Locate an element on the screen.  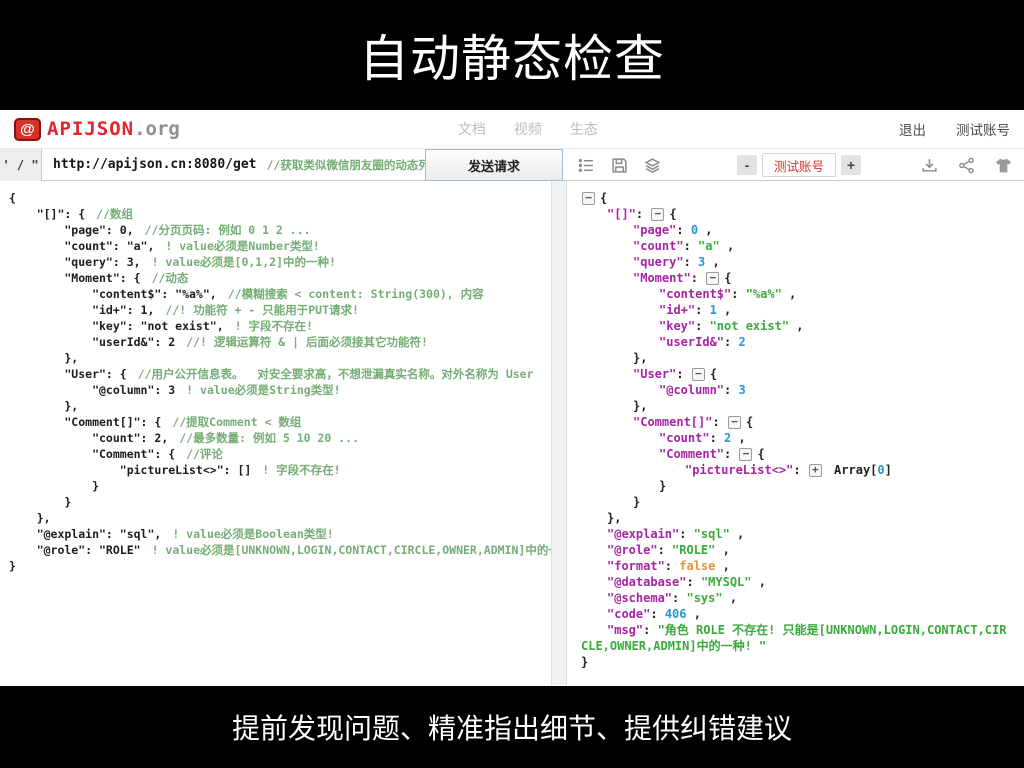
top-nav: 文档 视频 生态 is located at coordinates (528, 129).